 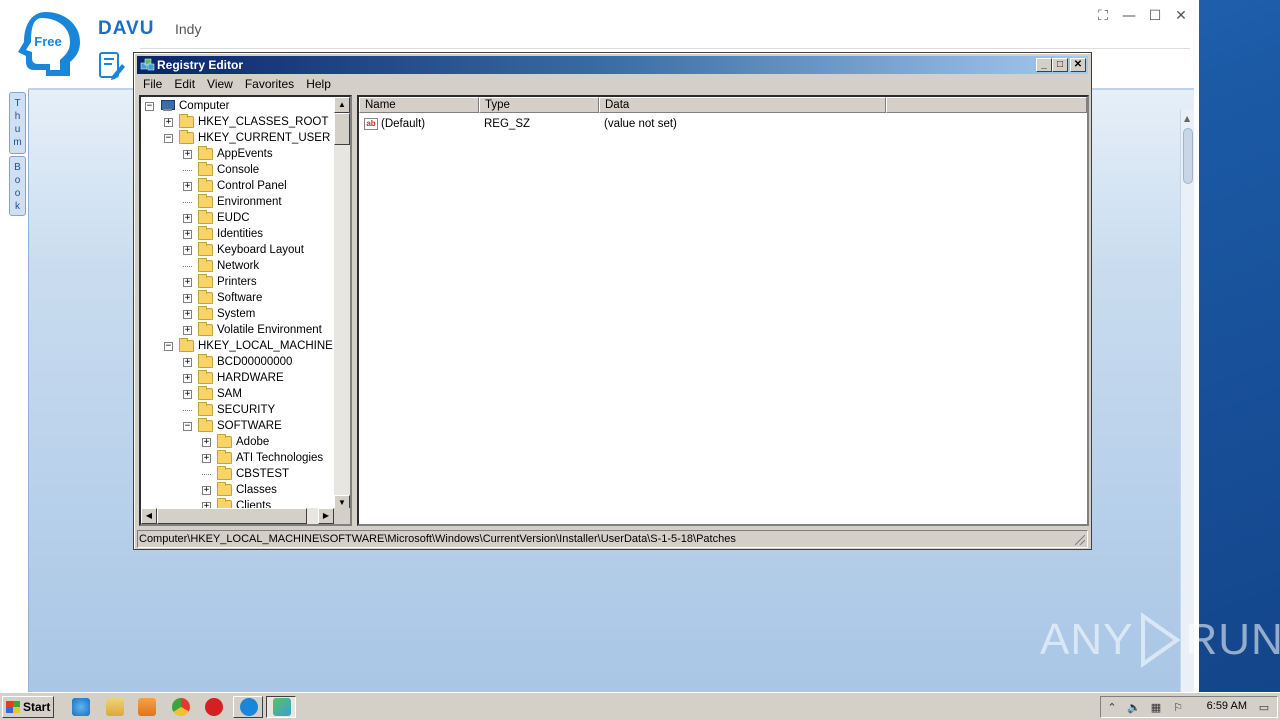 I want to click on tree-item-label: Software, so click(x=240, y=298).